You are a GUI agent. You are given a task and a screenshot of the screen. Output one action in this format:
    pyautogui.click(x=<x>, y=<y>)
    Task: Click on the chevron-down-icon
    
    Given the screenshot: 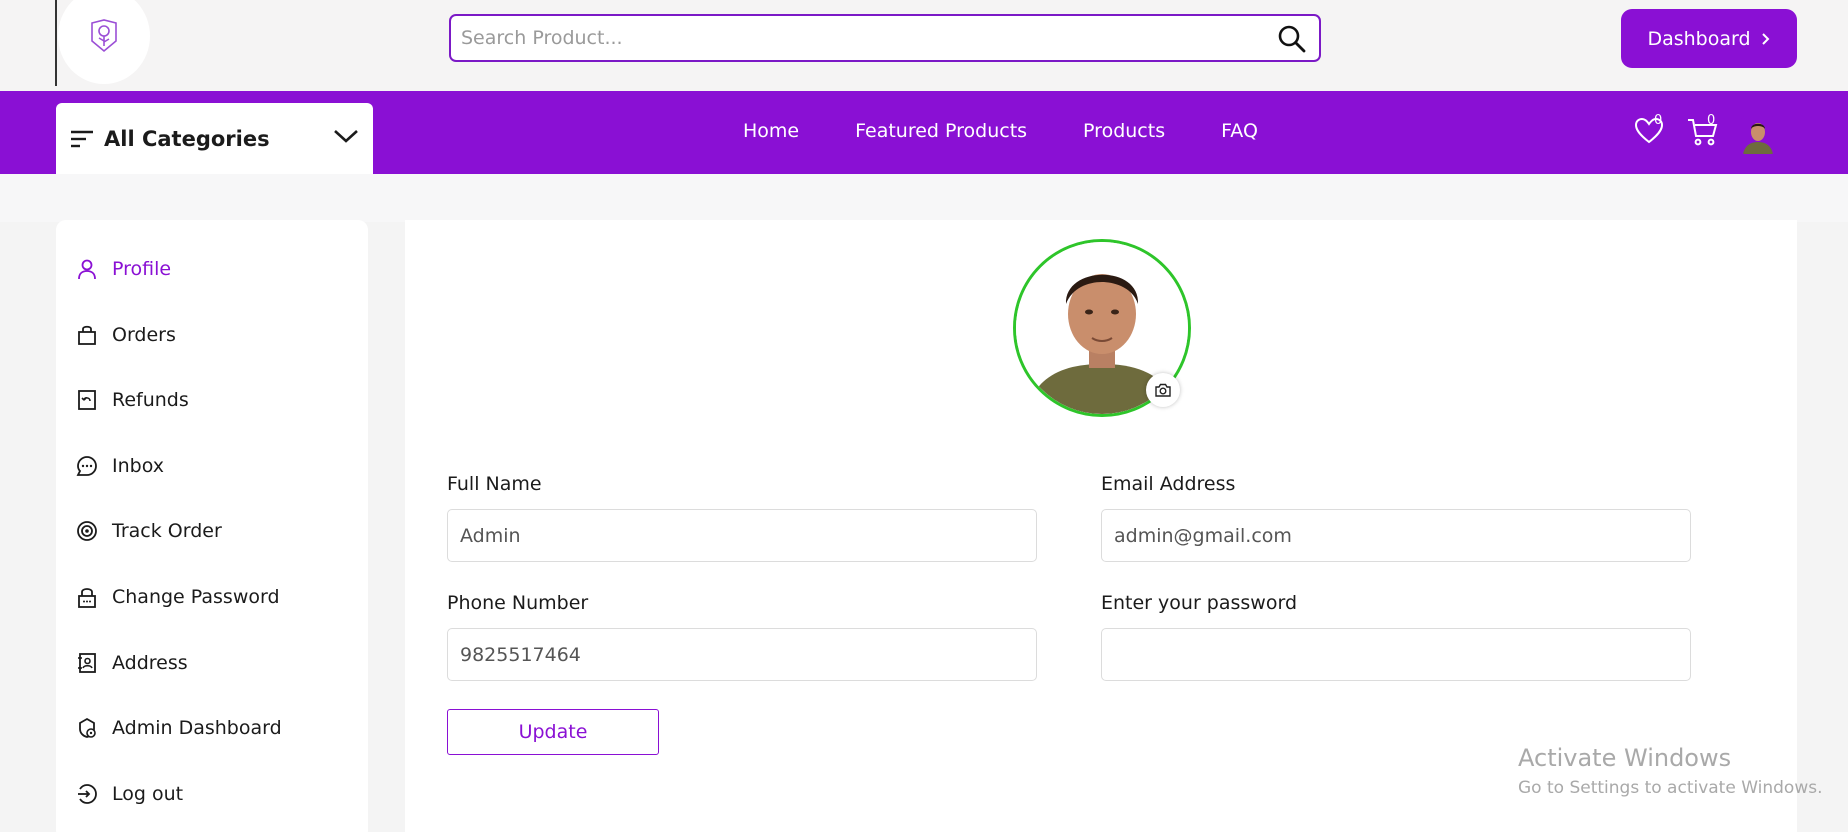 What is the action you would take?
    pyautogui.click(x=346, y=136)
    